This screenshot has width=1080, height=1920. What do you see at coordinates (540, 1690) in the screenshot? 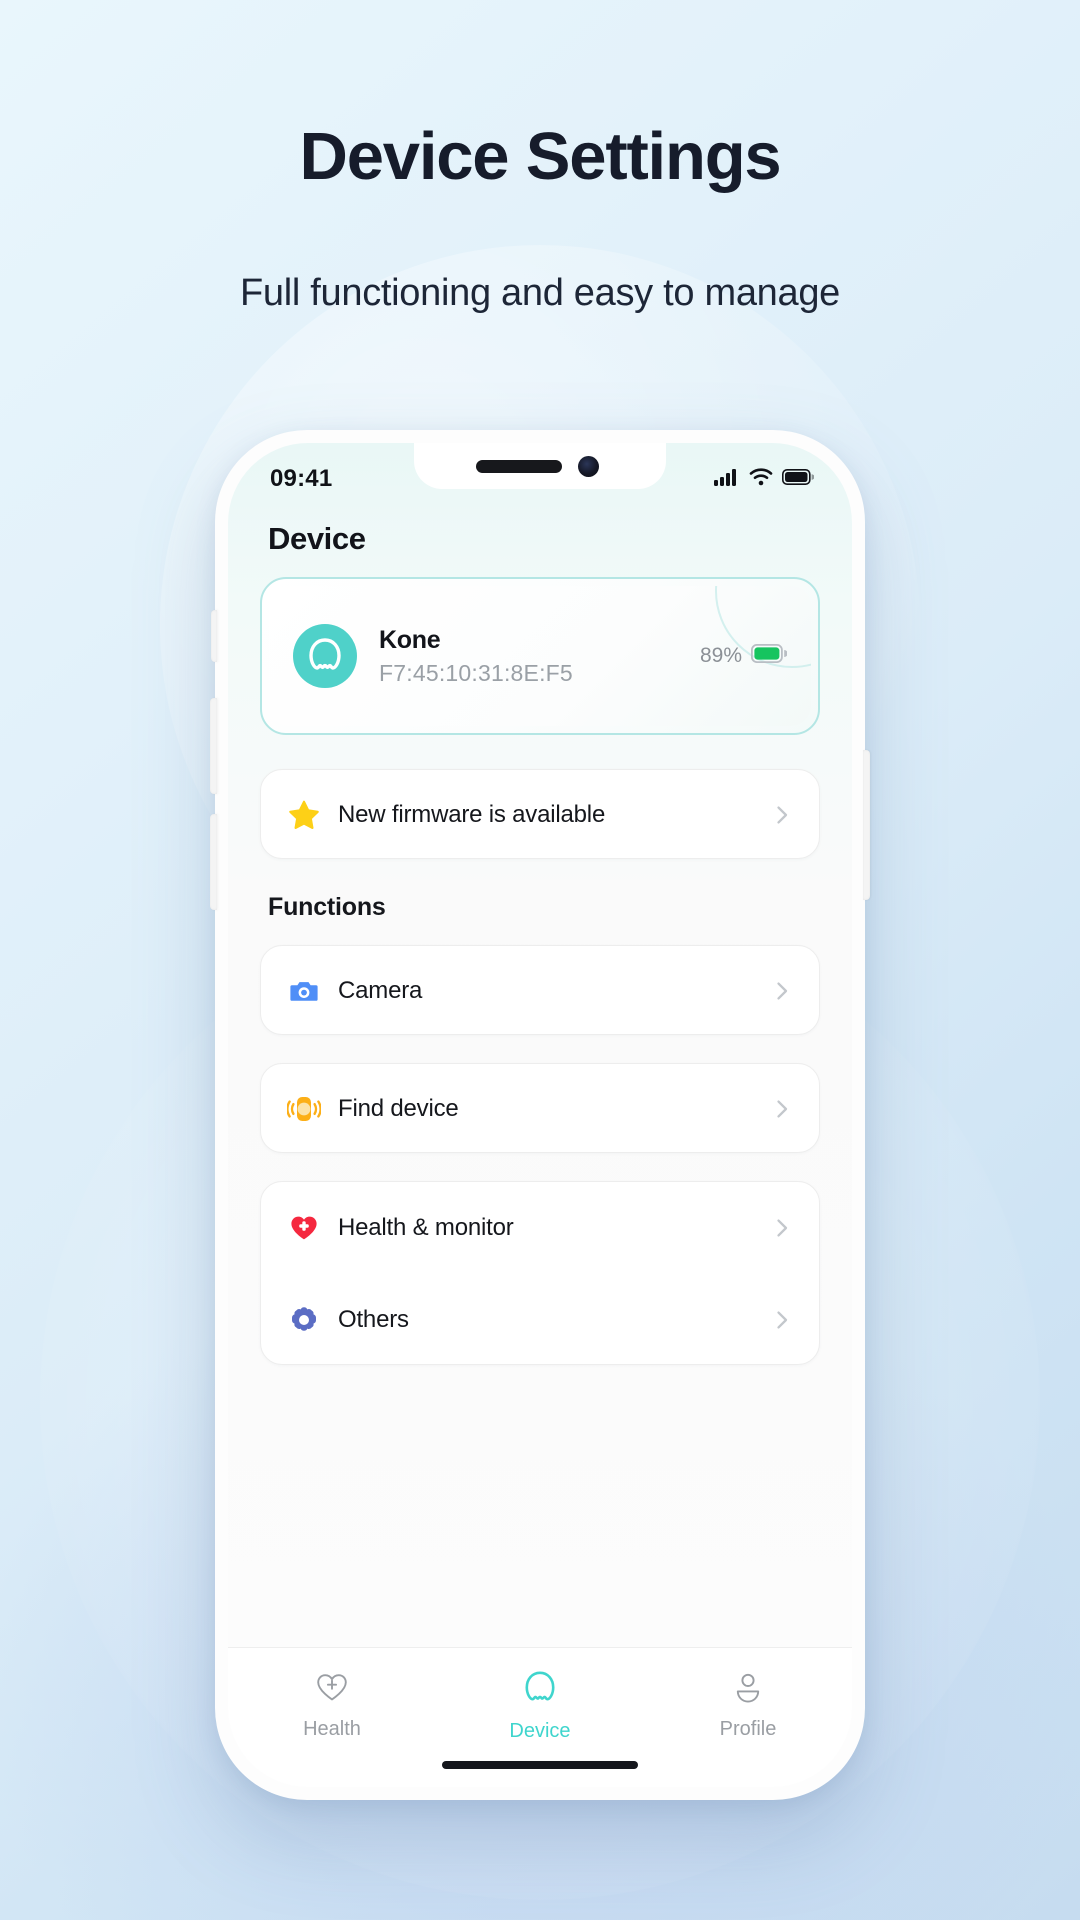
I see `device-ring-icon` at bounding box center [540, 1690].